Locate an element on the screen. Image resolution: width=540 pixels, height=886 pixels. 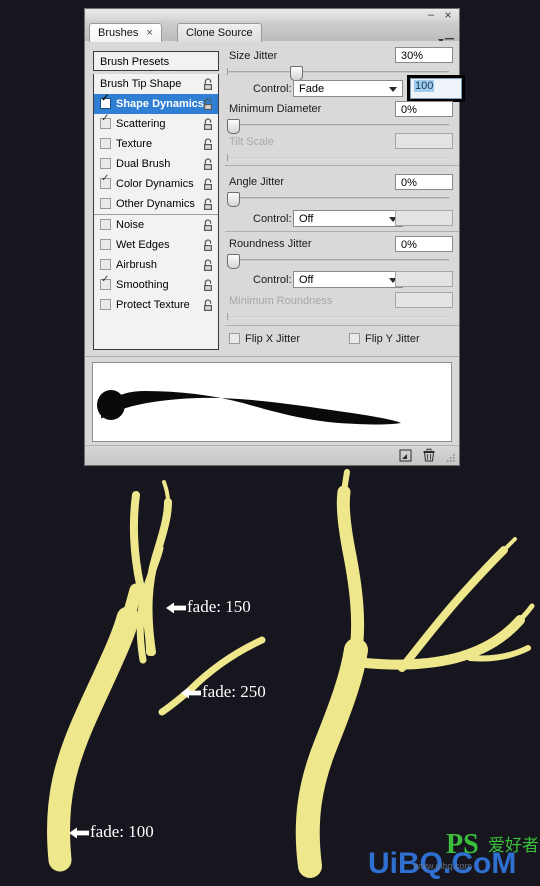
roundness-jitter-slider is located at coordinates (338, 261).